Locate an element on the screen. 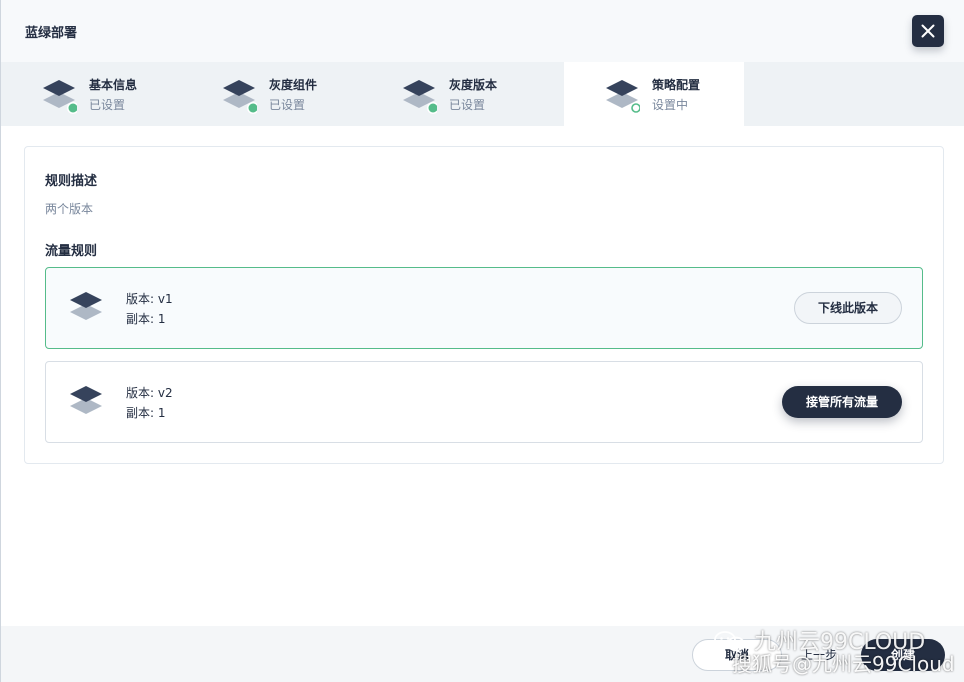 The width and height of the screenshot is (964, 682). version-label: 版本: v1 is located at coordinates (149, 299).